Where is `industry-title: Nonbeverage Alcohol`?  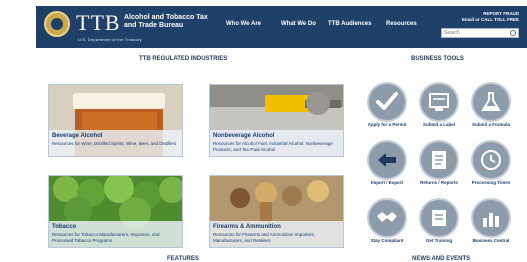
industry-title: Nonbeverage Alcohol is located at coordinates (244, 136).